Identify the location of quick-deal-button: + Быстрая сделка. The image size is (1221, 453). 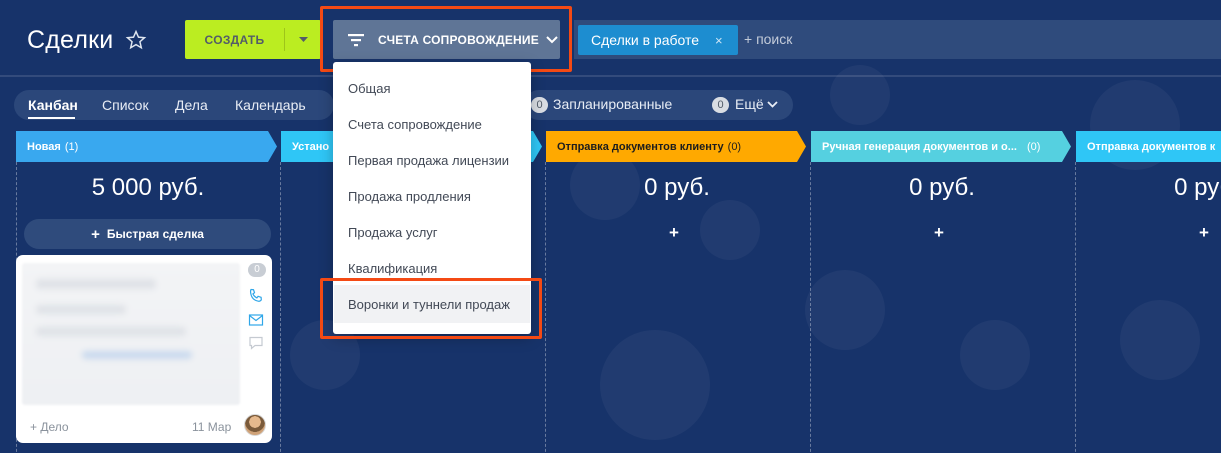
(147, 234).